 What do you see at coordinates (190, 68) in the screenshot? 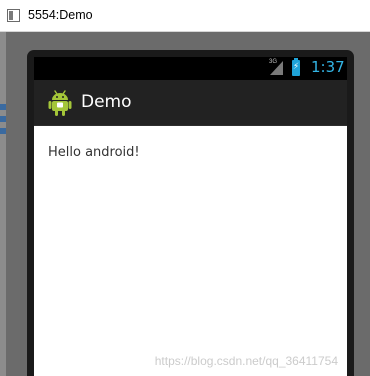
I see `status-bar: 3G 1:37` at bounding box center [190, 68].